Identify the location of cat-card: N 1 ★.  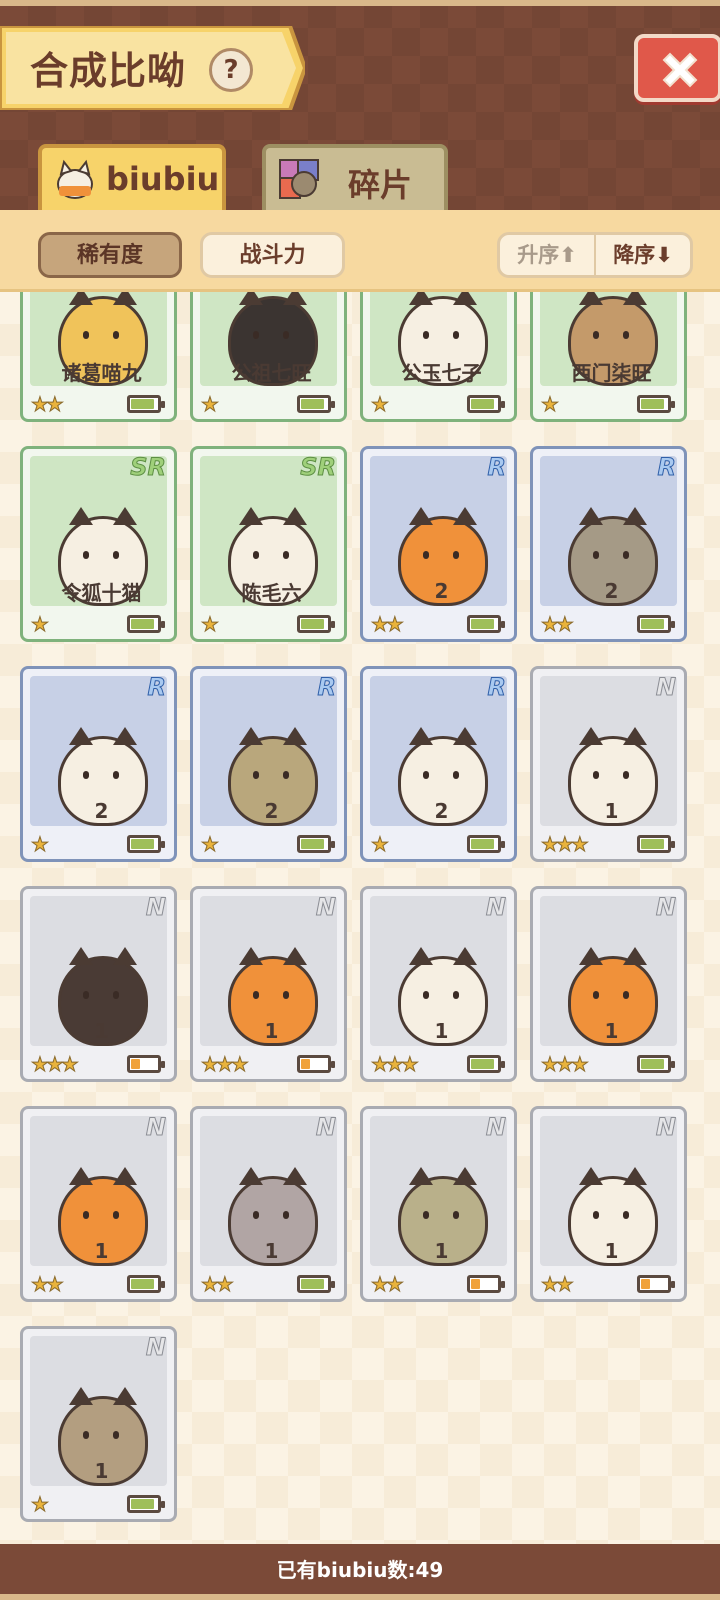
(98, 1424).